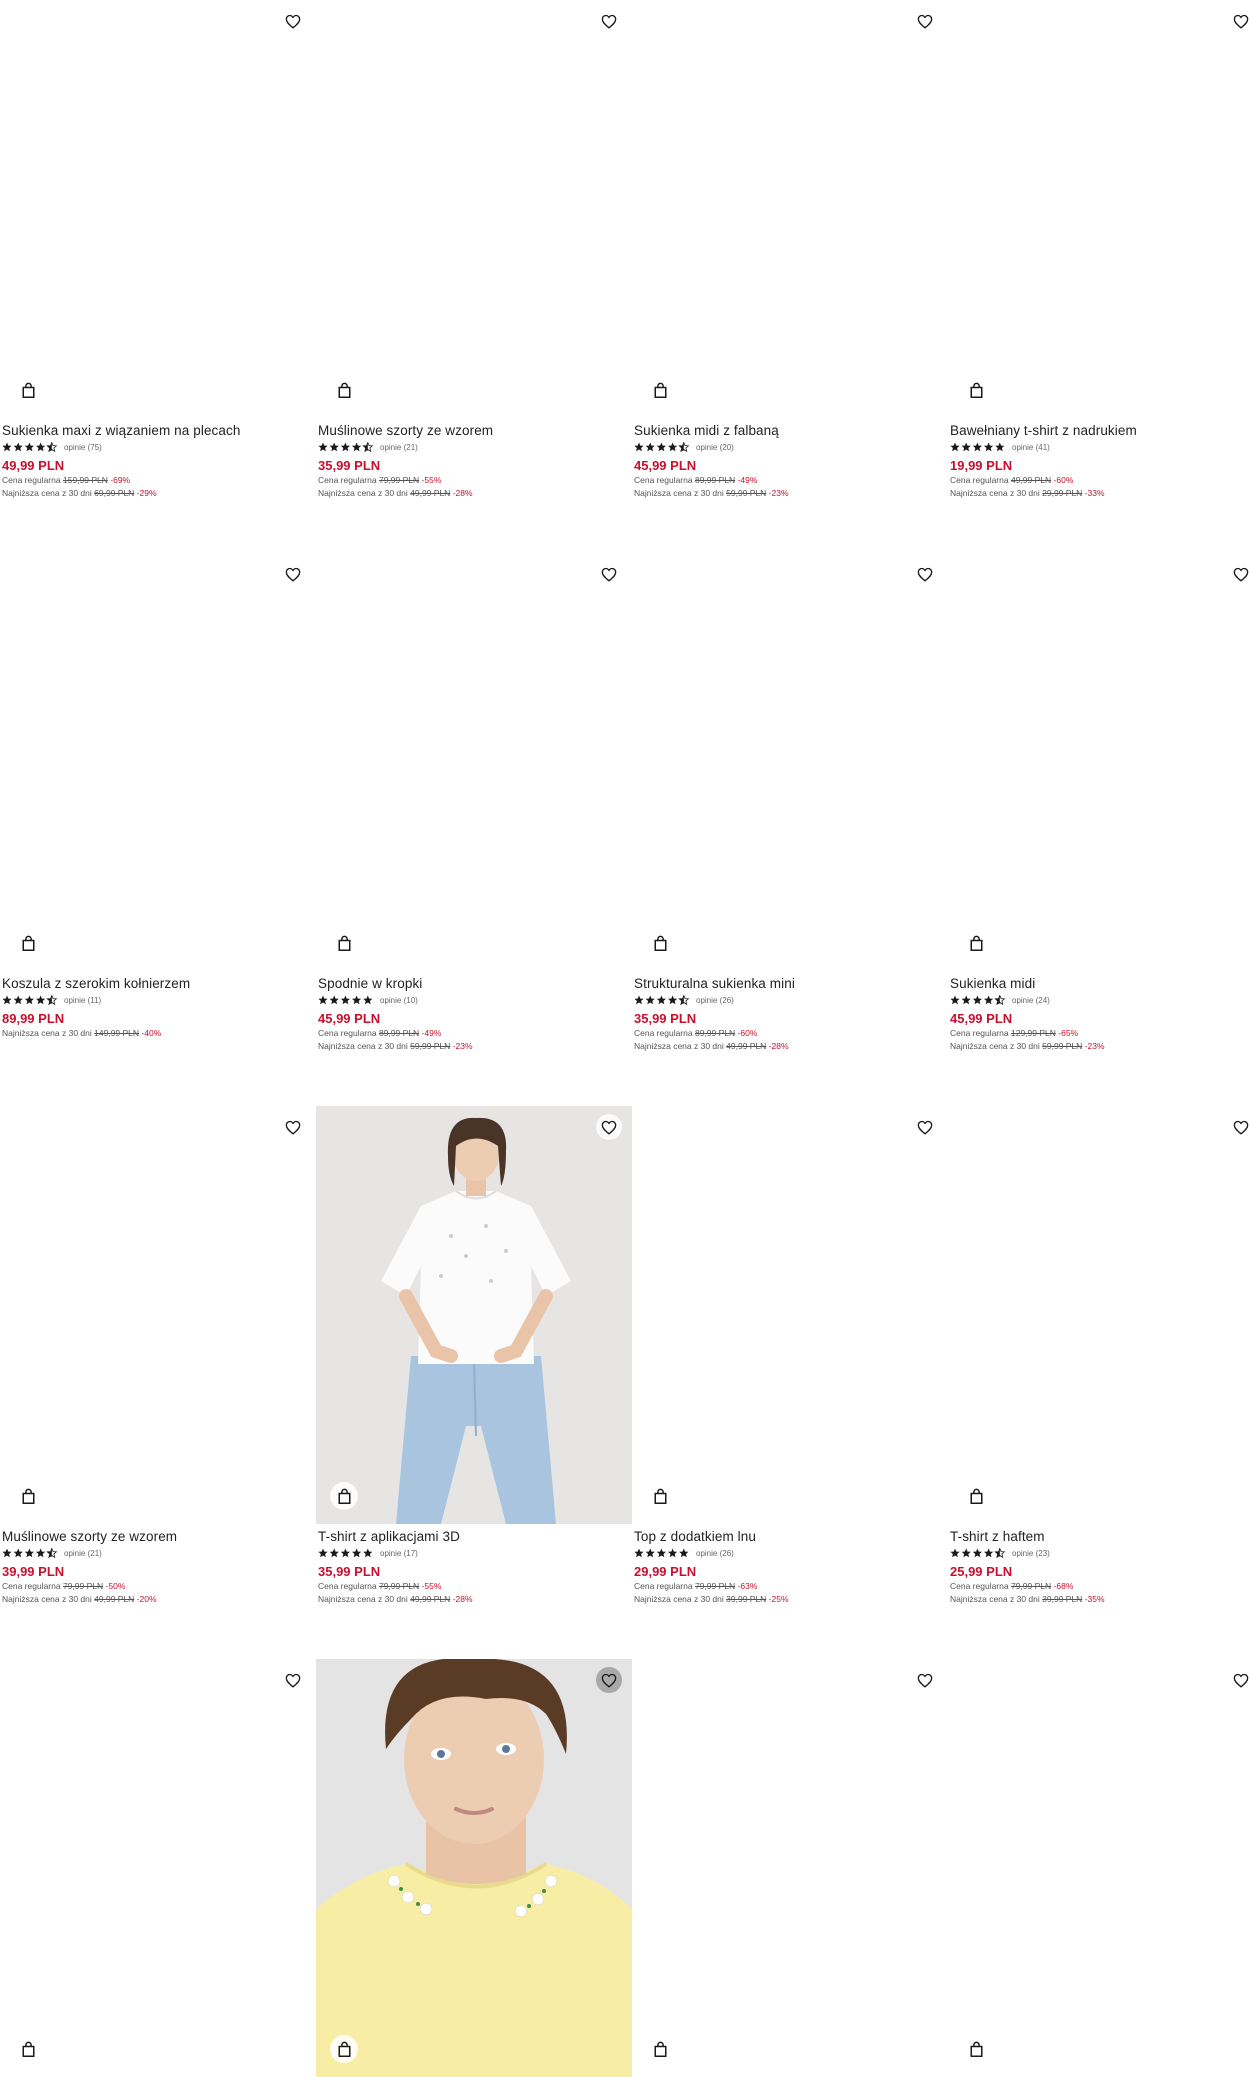  What do you see at coordinates (430, 1046) in the screenshot?
I see `lowest-price: 59,99 PLN` at bounding box center [430, 1046].